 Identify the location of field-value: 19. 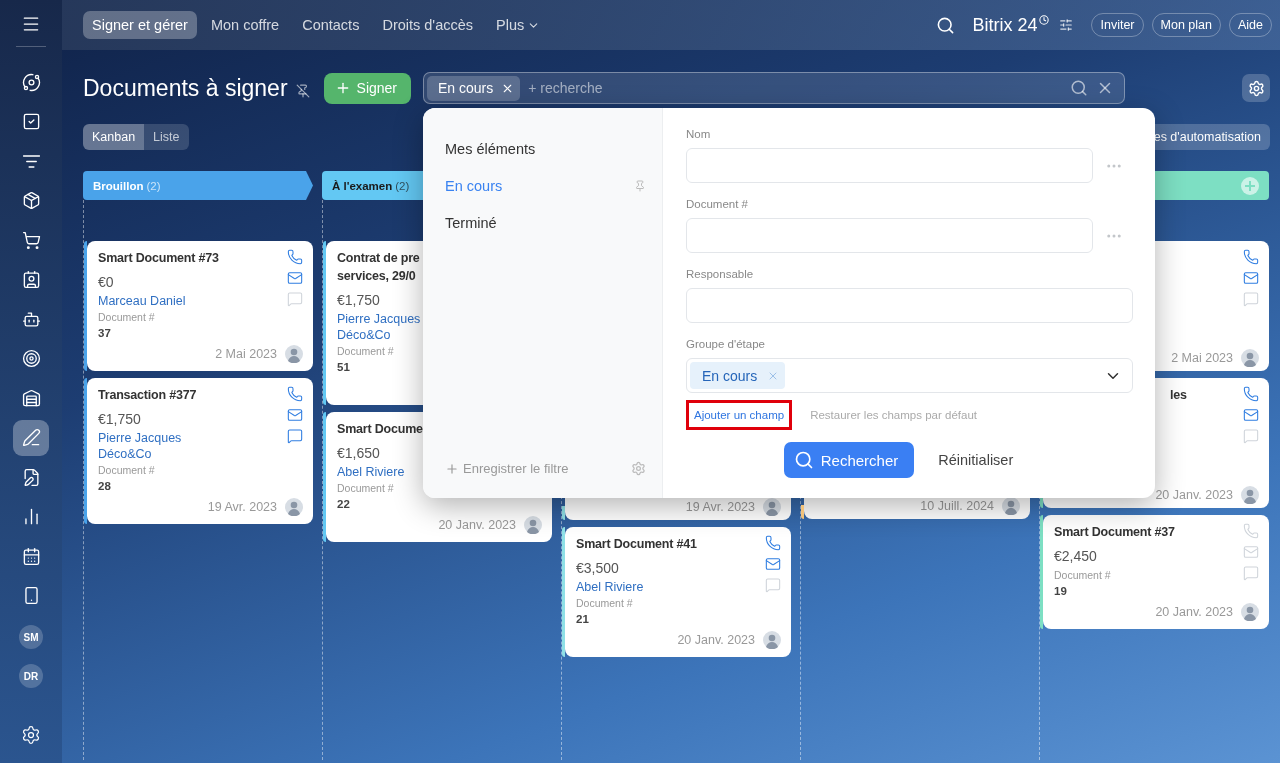
(1060, 591).